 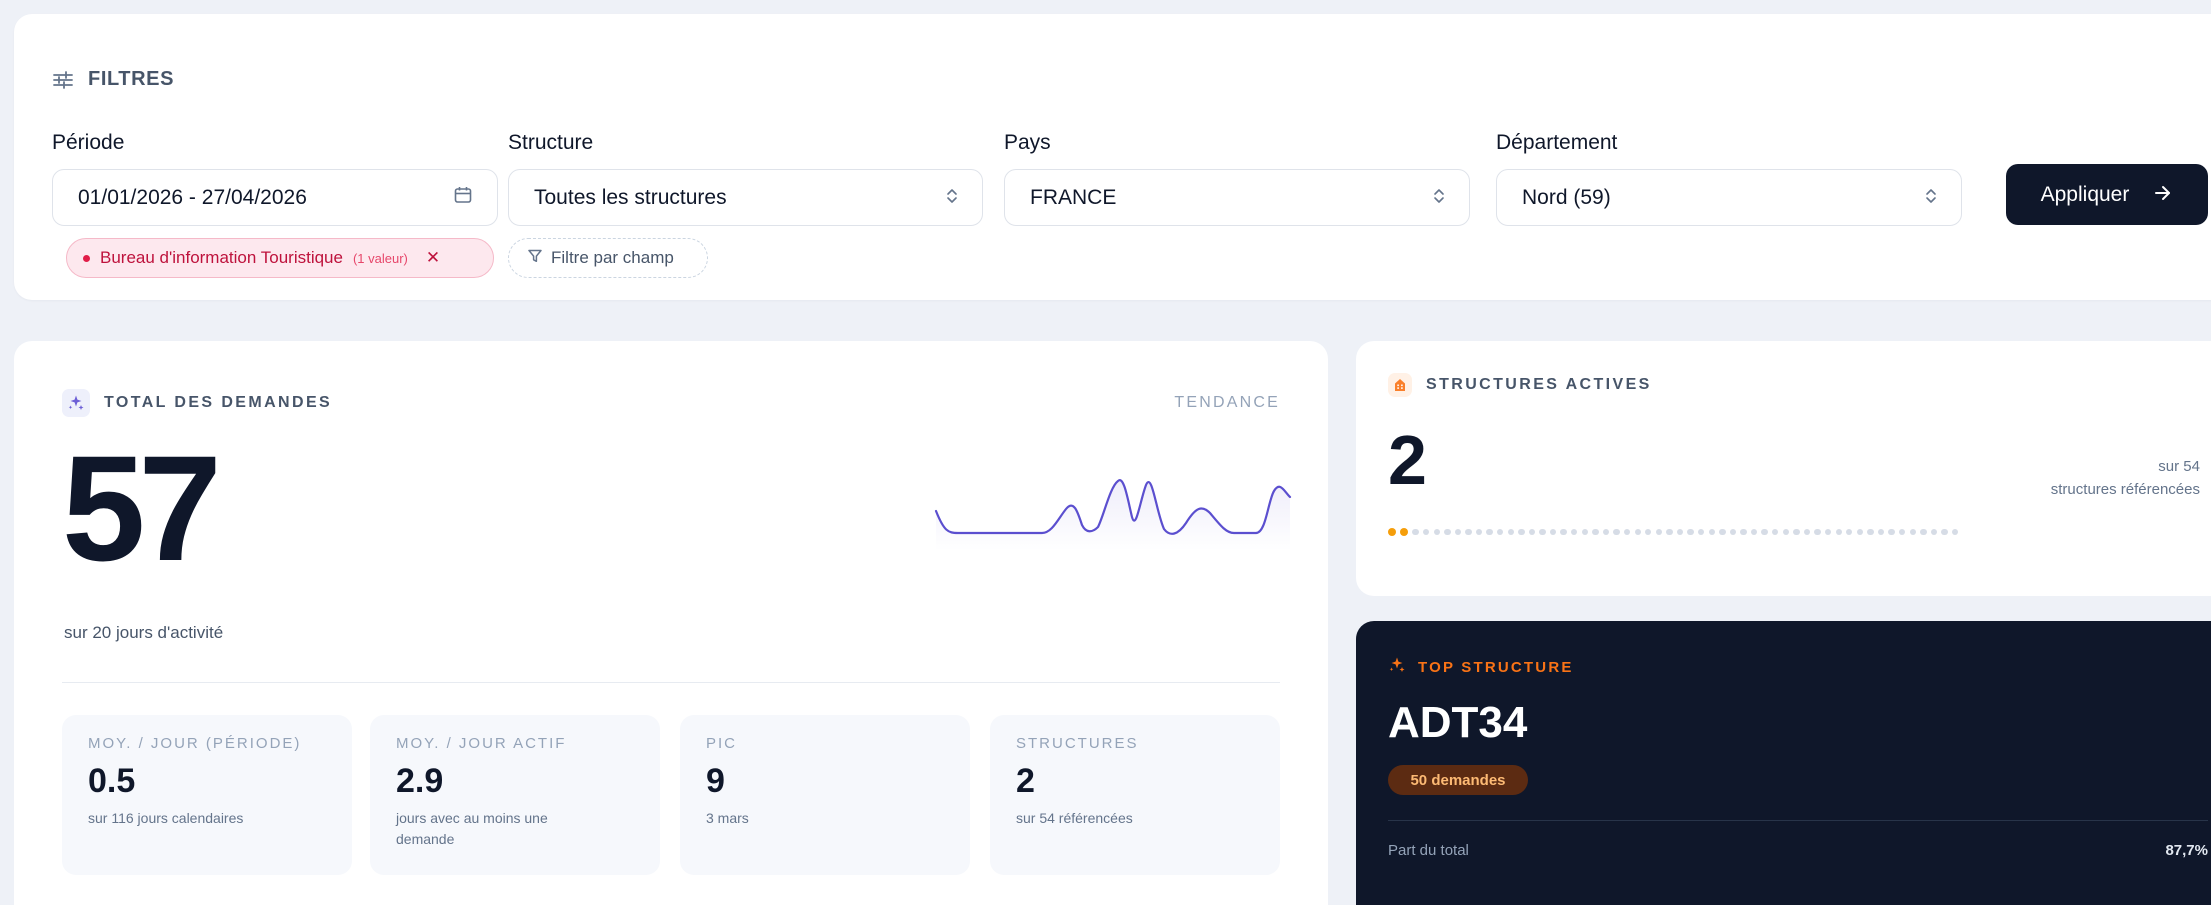 What do you see at coordinates (63, 80) in the screenshot?
I see `sliders-icon` at bounding box center [63, 80].